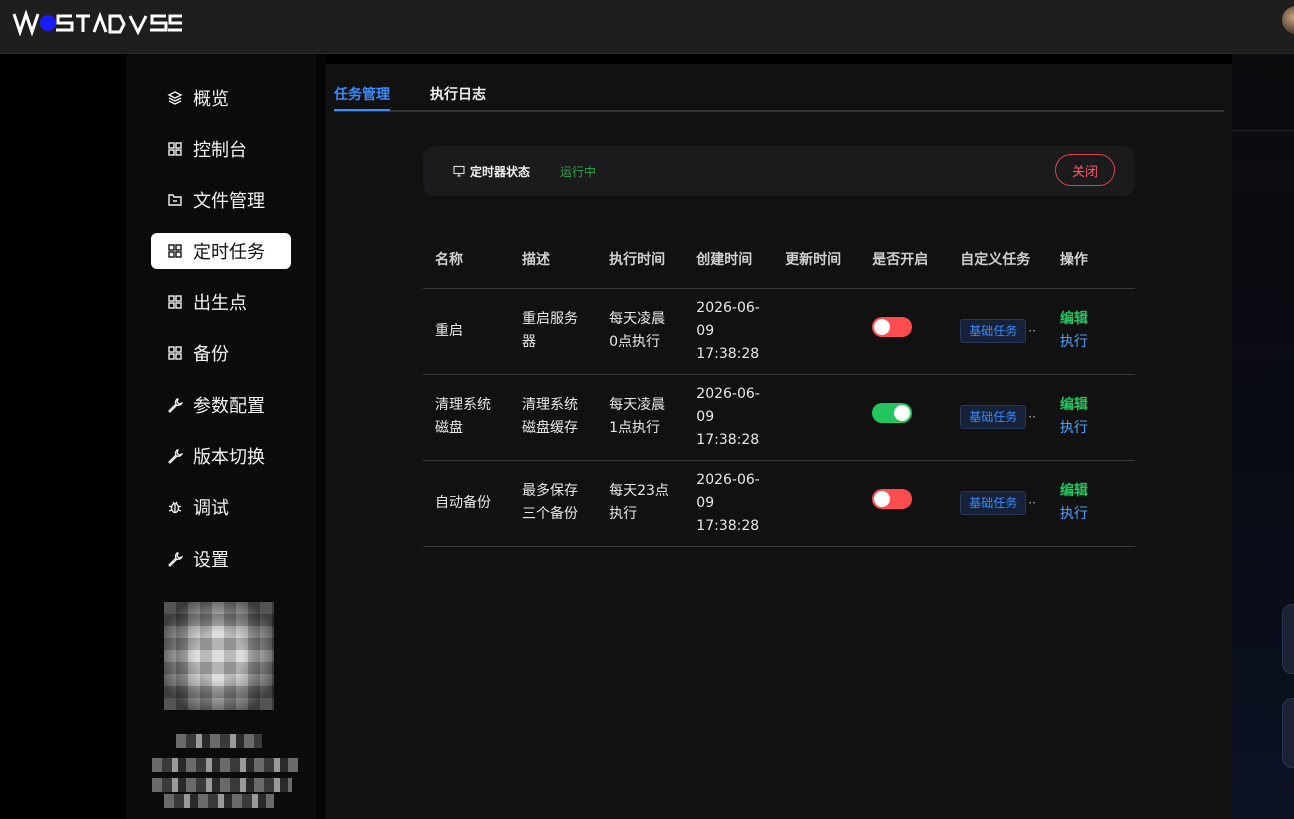 This screenshot has width=1294, height=819. What do you see at coordinates (641, 503) in the screenshot?
I see `task-exec-time: 每天23点执行` at bounding box center [641, 503].